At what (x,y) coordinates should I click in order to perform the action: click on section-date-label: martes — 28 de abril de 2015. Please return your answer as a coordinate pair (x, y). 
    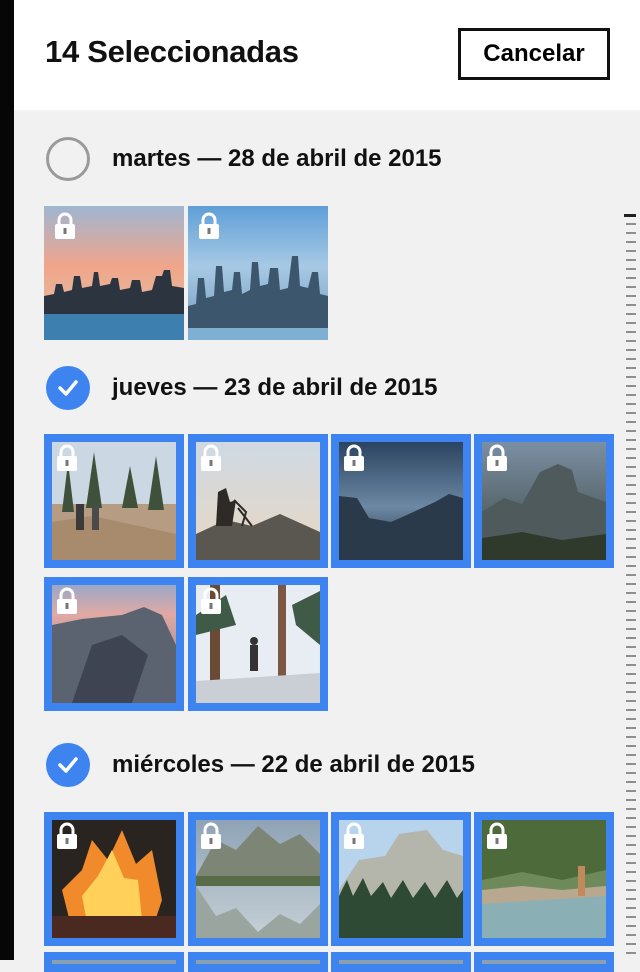
    Looking at the image, I should click on (277, 158).